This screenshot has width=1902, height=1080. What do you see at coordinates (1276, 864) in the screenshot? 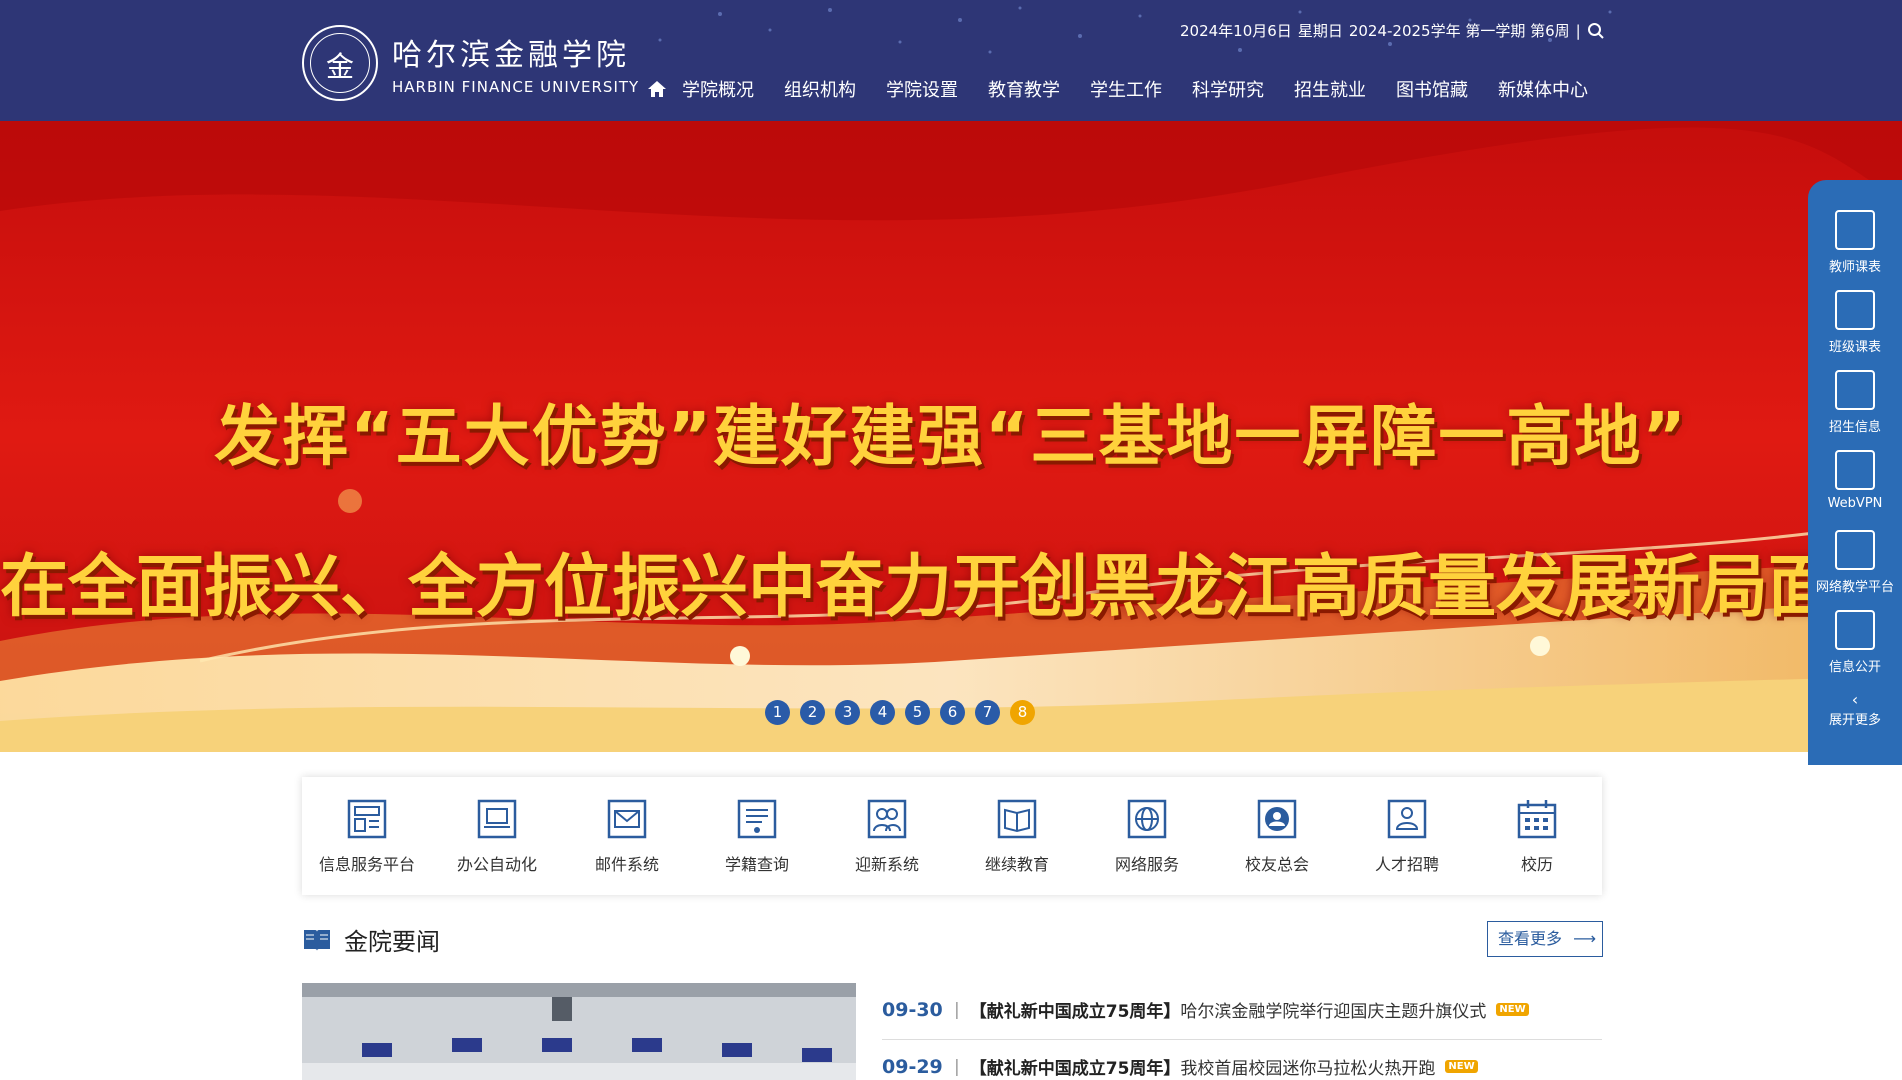
I see `quick-link-label: 校友总会` at bounding box center [1276, 864].